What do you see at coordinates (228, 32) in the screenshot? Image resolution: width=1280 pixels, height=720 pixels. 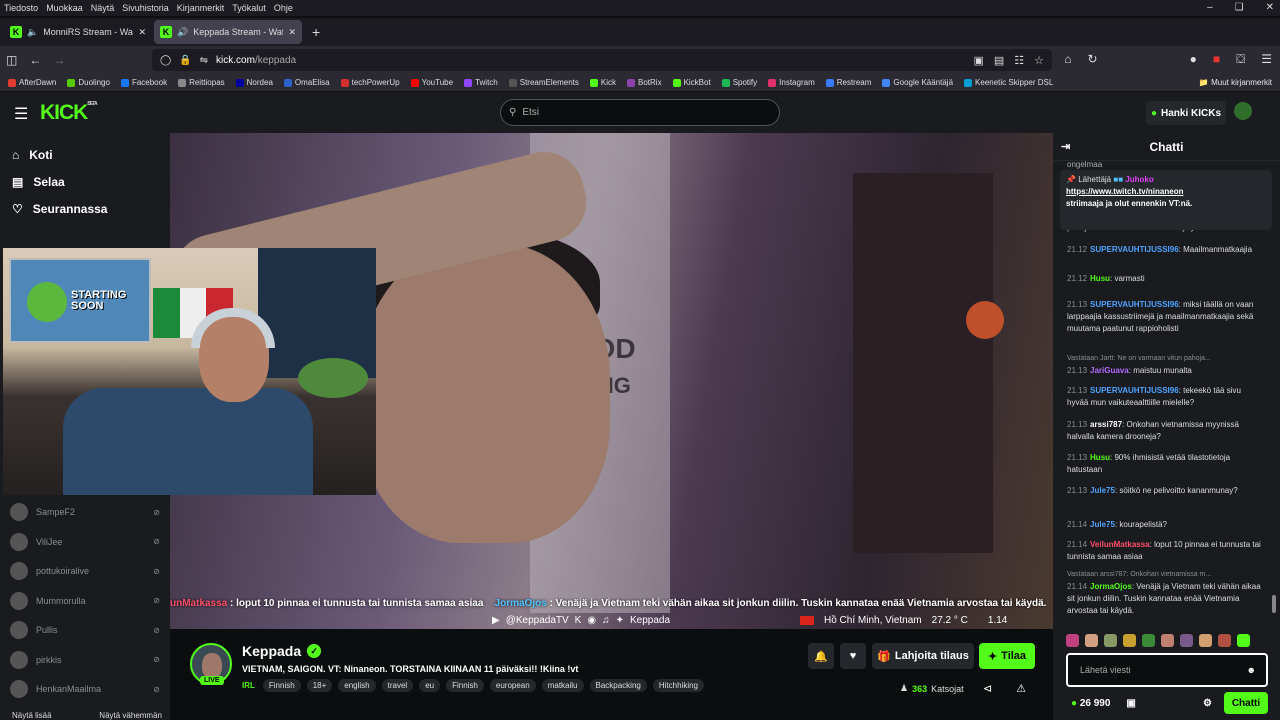 I see `tab-keppada: K🔊Keppada Stream - Watch Li✕` at bounding box center [228, 32].